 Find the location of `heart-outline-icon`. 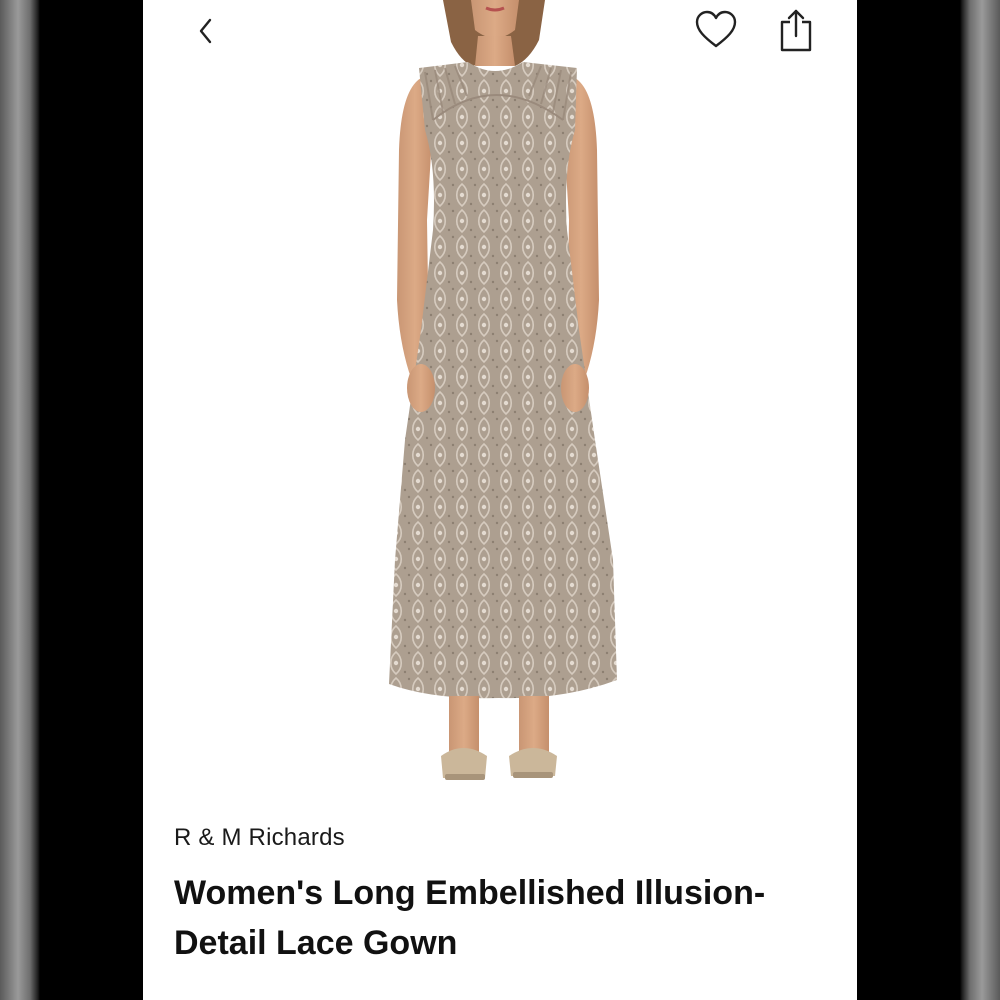

heart-outline-icon is located at coordinates (716, 29).